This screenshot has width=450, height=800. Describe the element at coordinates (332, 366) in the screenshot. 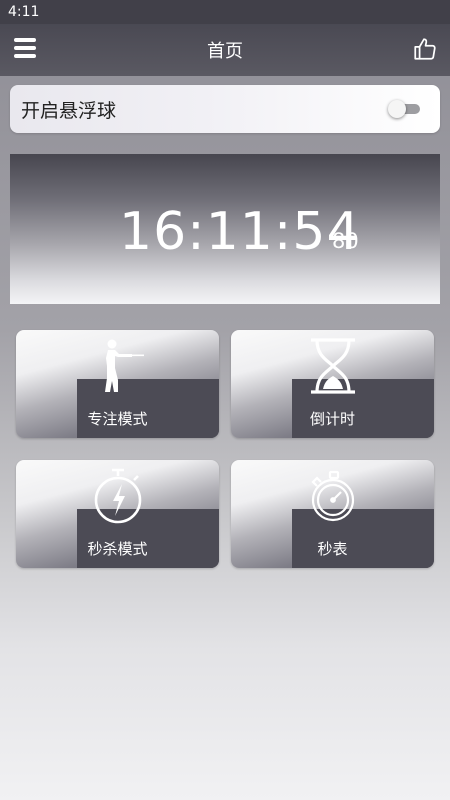

I see `hourglass-icon` at that location.